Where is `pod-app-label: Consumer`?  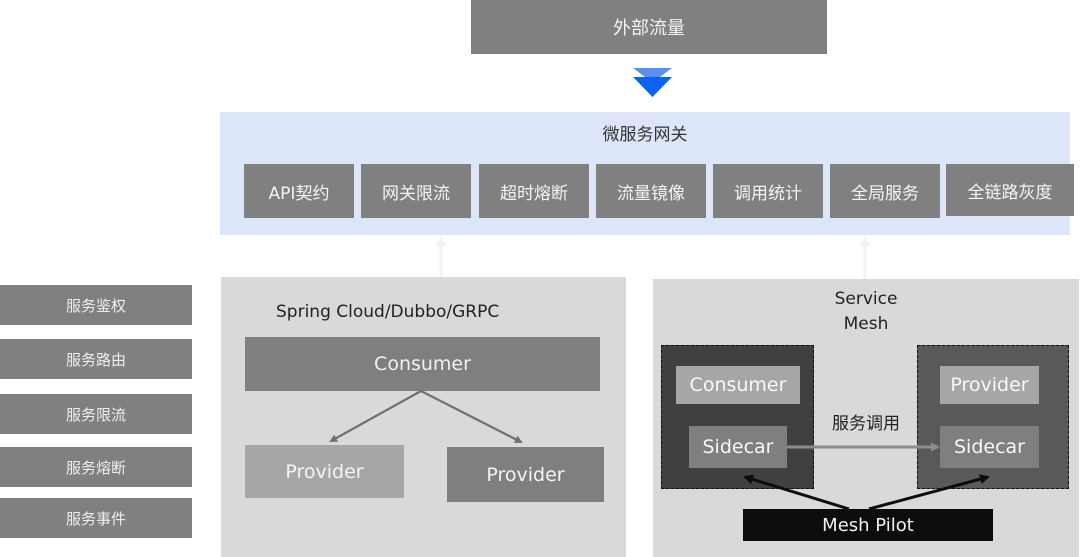
pod-app-label: Consumer is located at coordinates (738, 385).